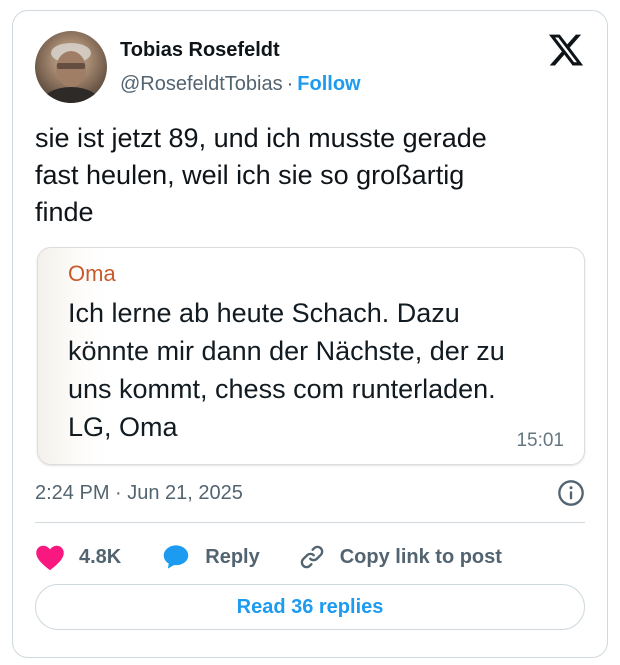 Image resolution: width=620 pixels, height=665 pixels. What do you see at coordinates (100, 556) in the screenshot?
I see `like-count: 4.8K` at bounding box center [100, 556].